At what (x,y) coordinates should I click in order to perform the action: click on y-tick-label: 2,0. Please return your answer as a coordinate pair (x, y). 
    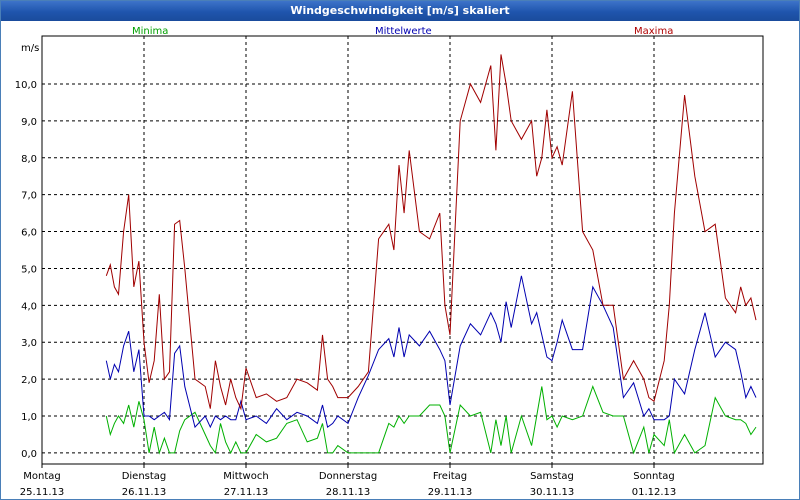
    Looking at the image, I should click on (29, 380).